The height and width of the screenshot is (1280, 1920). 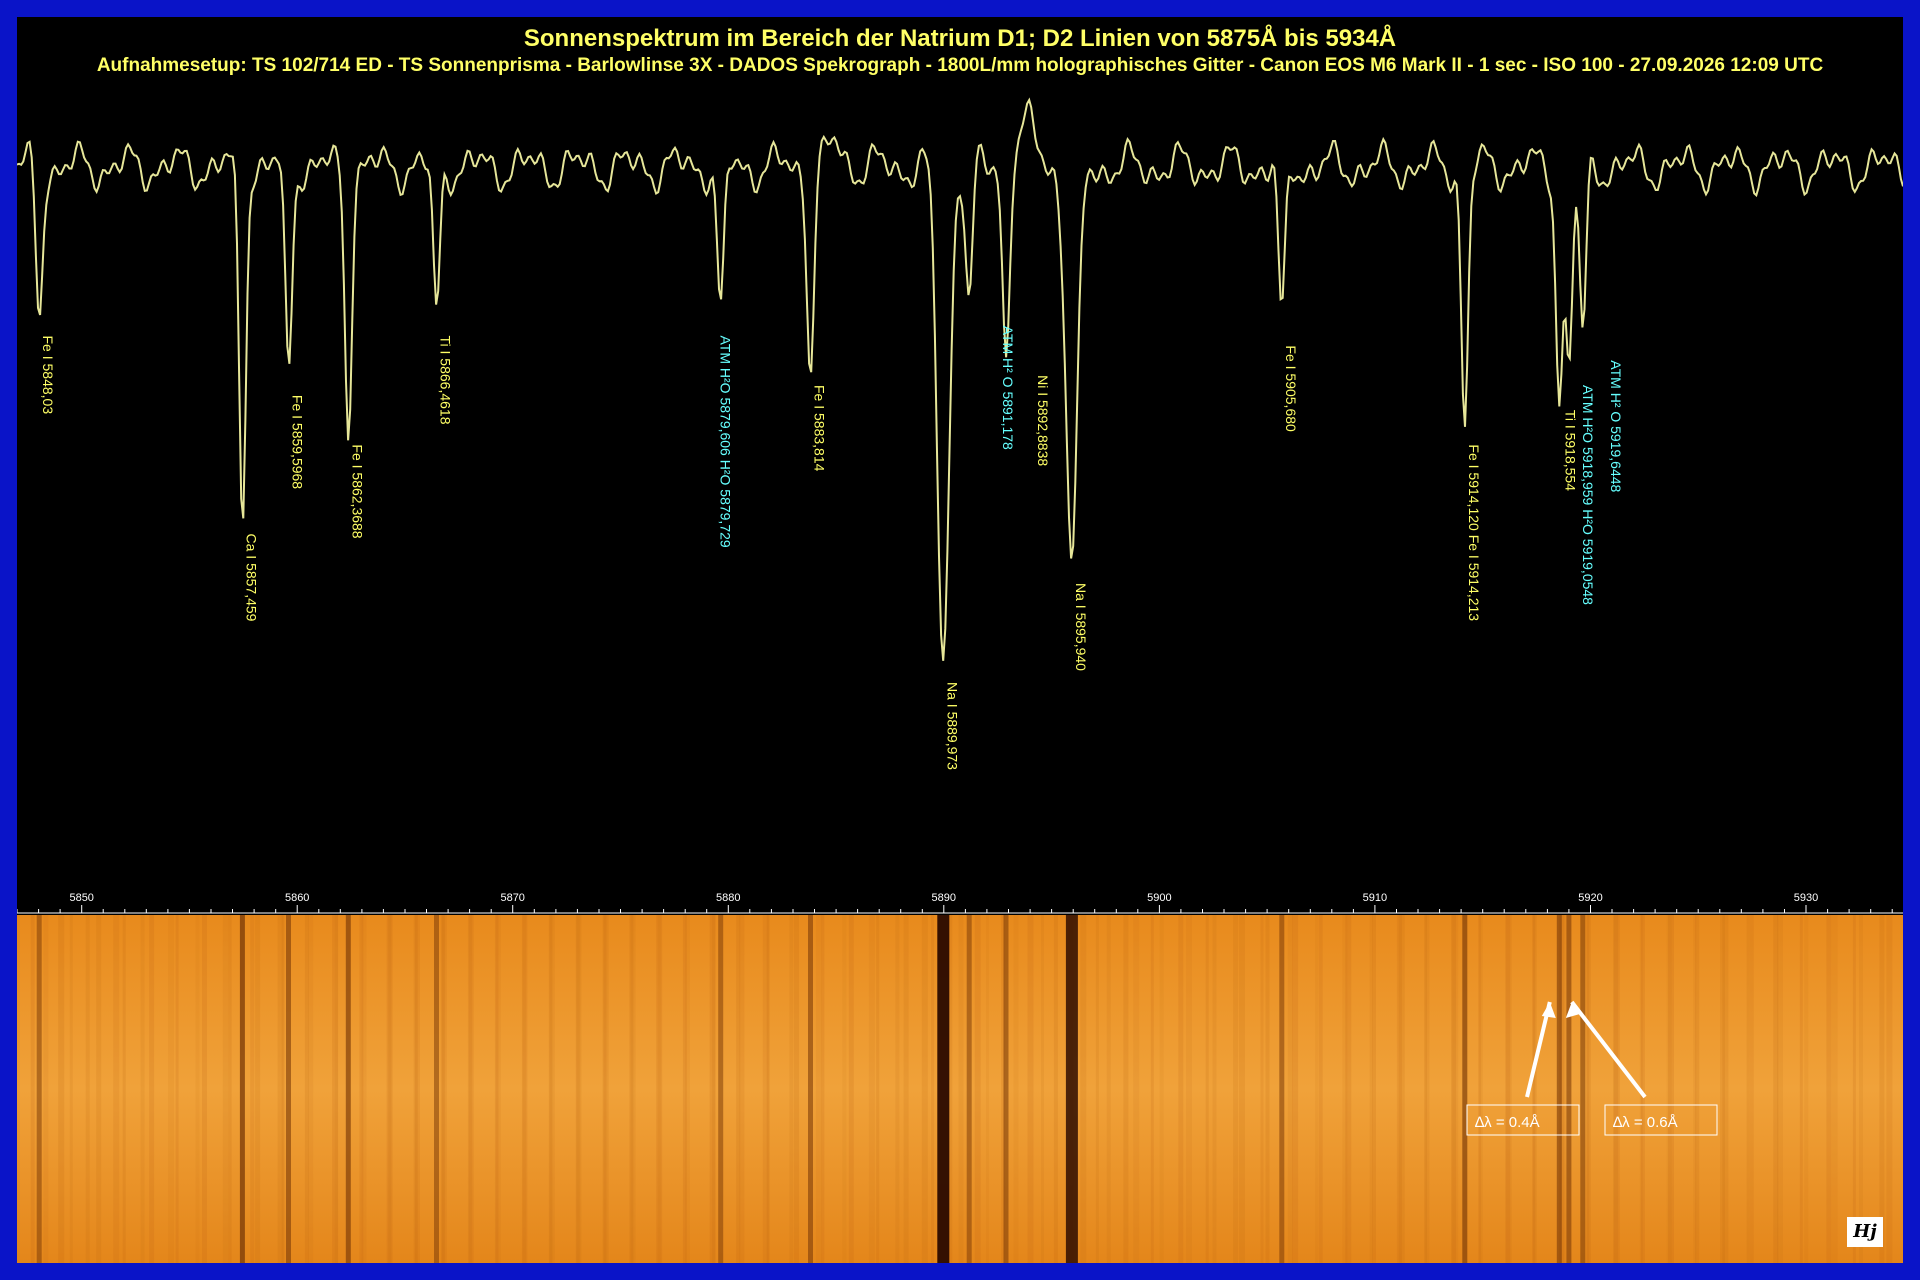 I want to click on line-label: Fe I 5862,3688, so click(x=357, y=491).